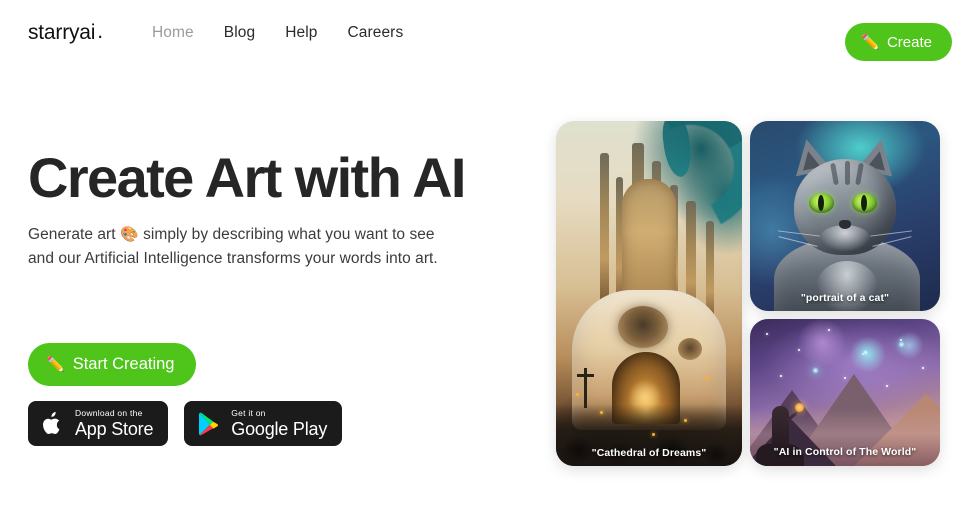 This screenshot has height=506, width=980. I want to click on cathedral-artwork-image, so click(649, 293).